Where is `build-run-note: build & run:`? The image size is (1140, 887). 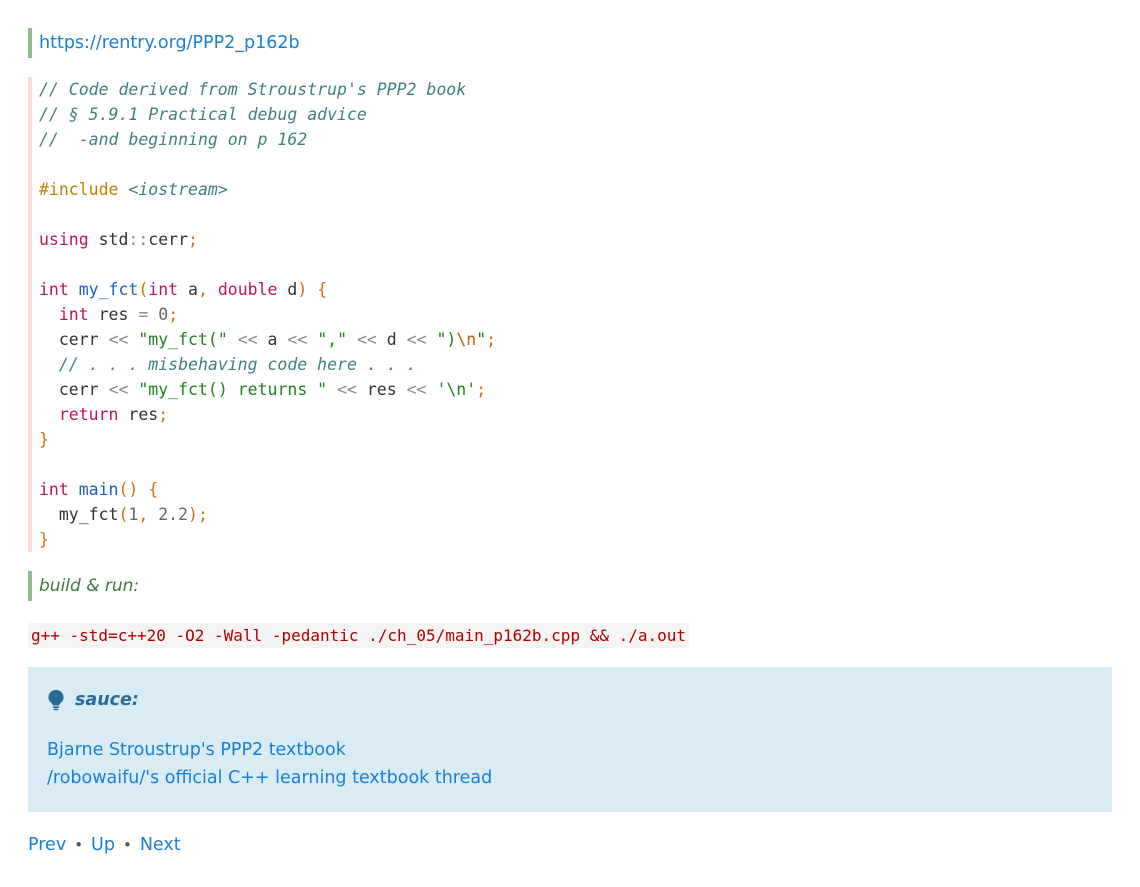 build-run-note: build & run: is located at coordinates (83, 586).